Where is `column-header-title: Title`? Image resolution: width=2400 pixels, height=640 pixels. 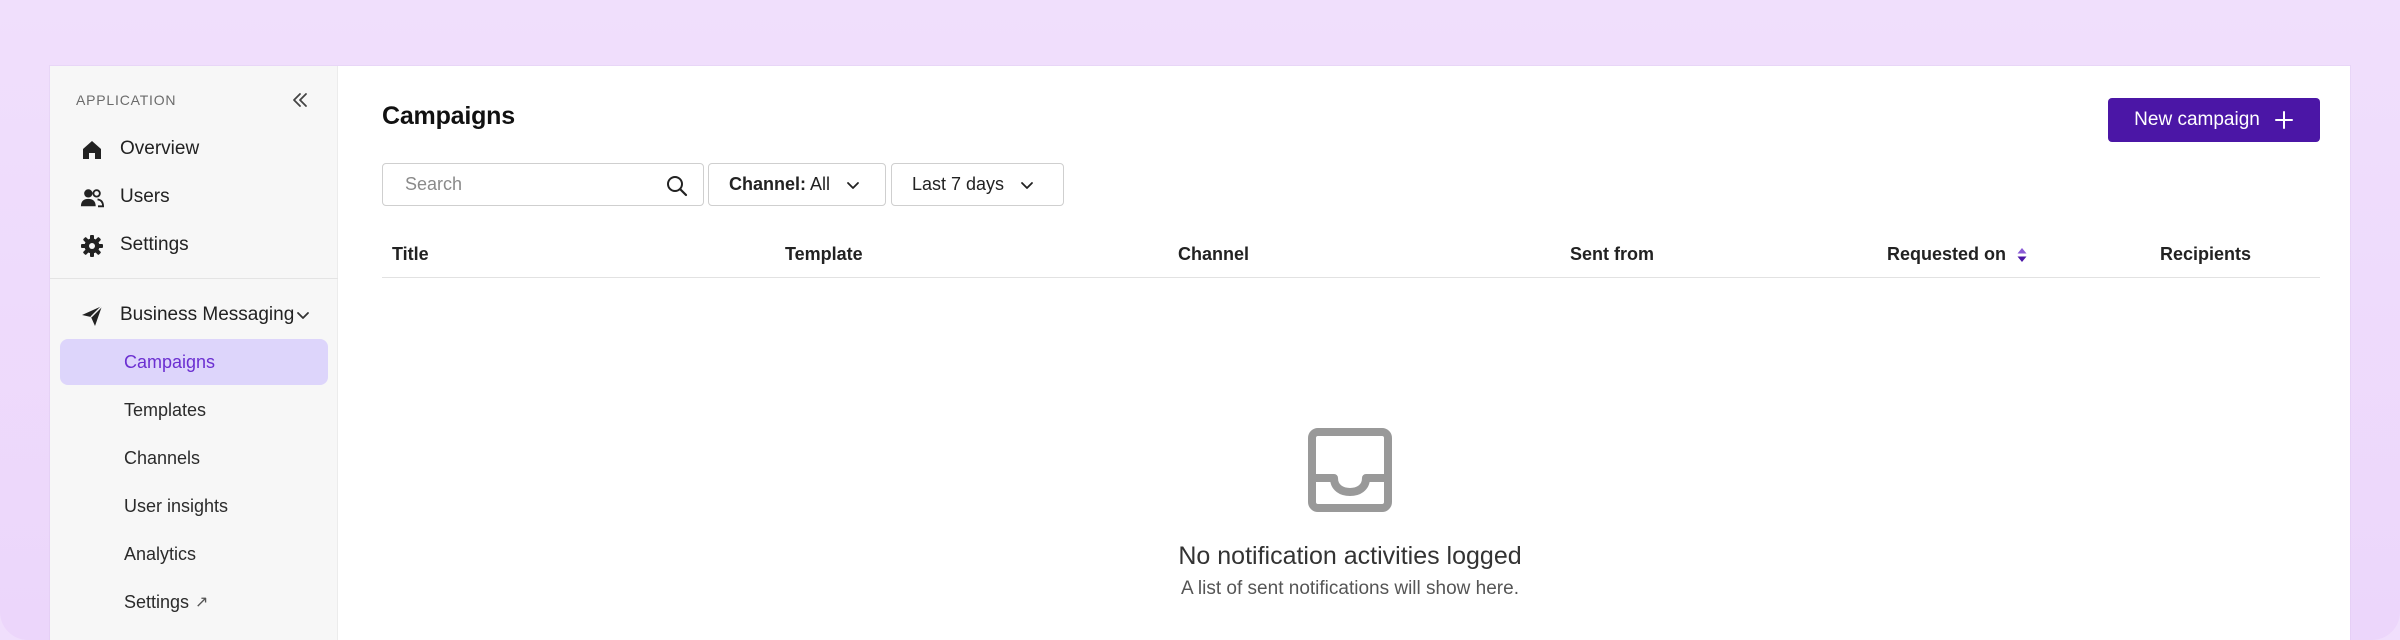
column-header-title: Title is located at coordinates (410, 254).